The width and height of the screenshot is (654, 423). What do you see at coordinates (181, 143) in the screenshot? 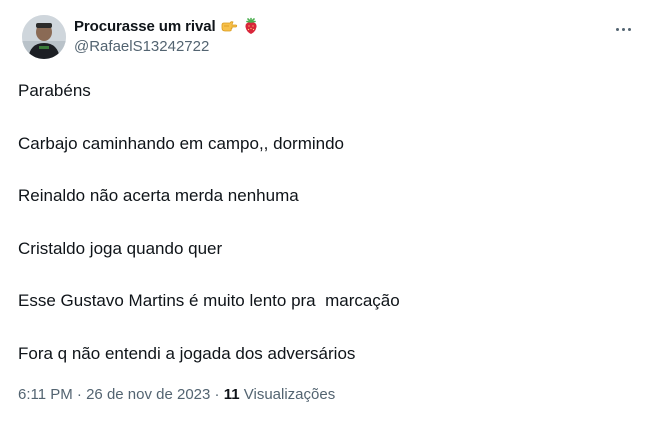
I see `tweet-line: Carbajo caminhando em campo,, dormindo` at bounding box center [181, 143].